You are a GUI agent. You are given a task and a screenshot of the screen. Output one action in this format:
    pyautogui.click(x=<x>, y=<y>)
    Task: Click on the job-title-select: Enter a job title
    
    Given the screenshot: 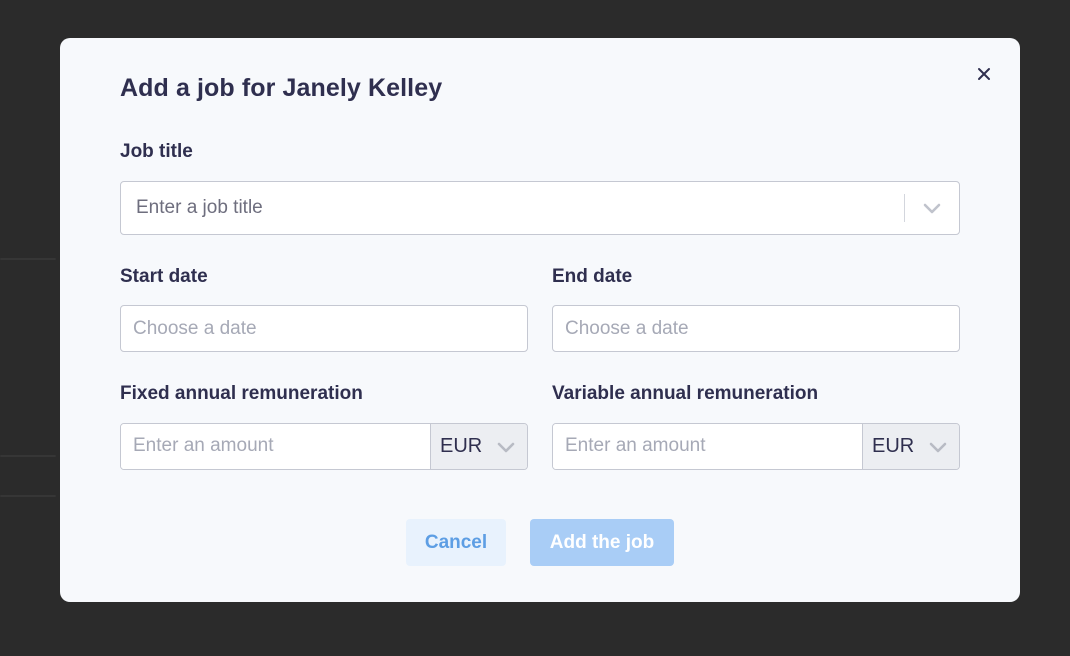 What is the action you would take?
    pyautogui.click(x=540, y=208)
    